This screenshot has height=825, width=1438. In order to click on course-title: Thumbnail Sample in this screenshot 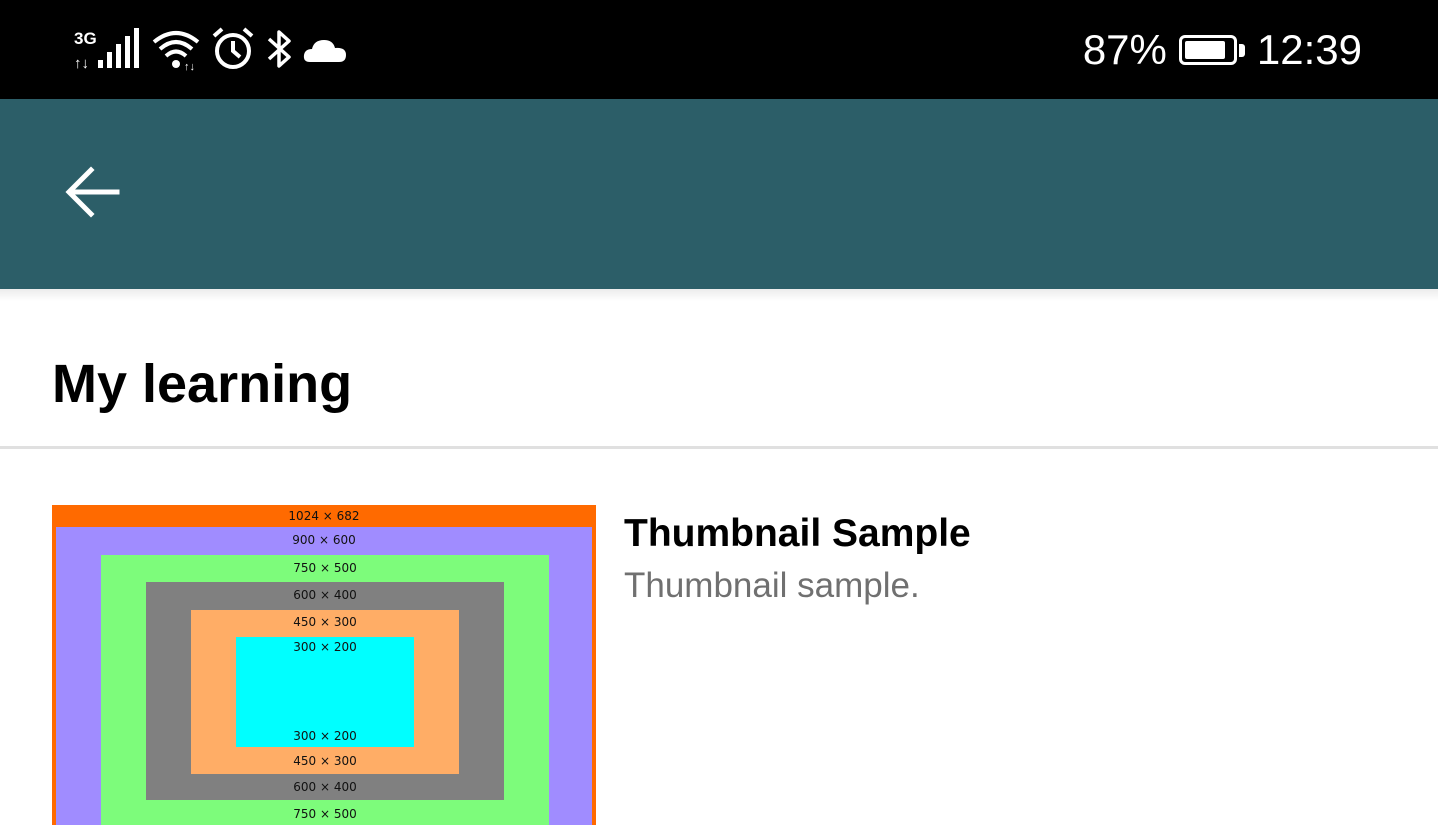, I will do `click(797, 533)`.